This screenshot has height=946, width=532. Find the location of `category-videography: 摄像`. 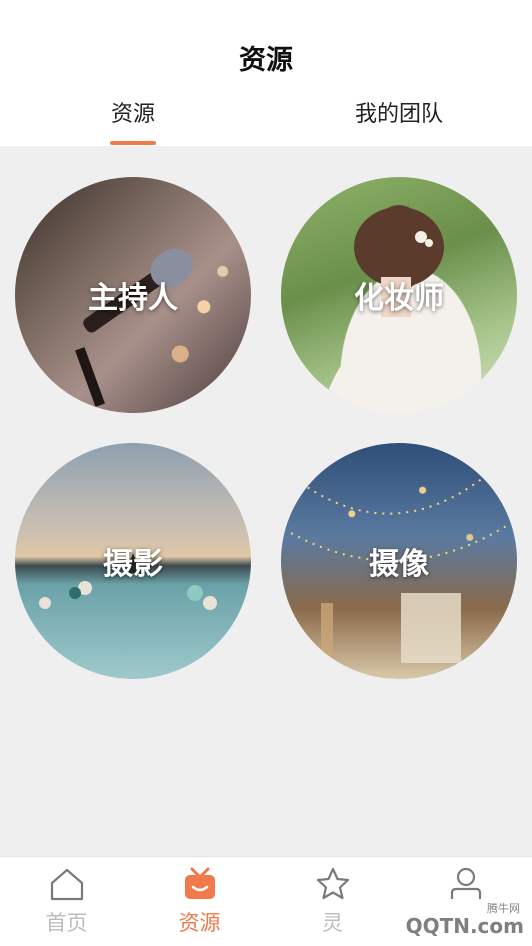

category-videography: 摄像 is located at coordinates (399, 561).